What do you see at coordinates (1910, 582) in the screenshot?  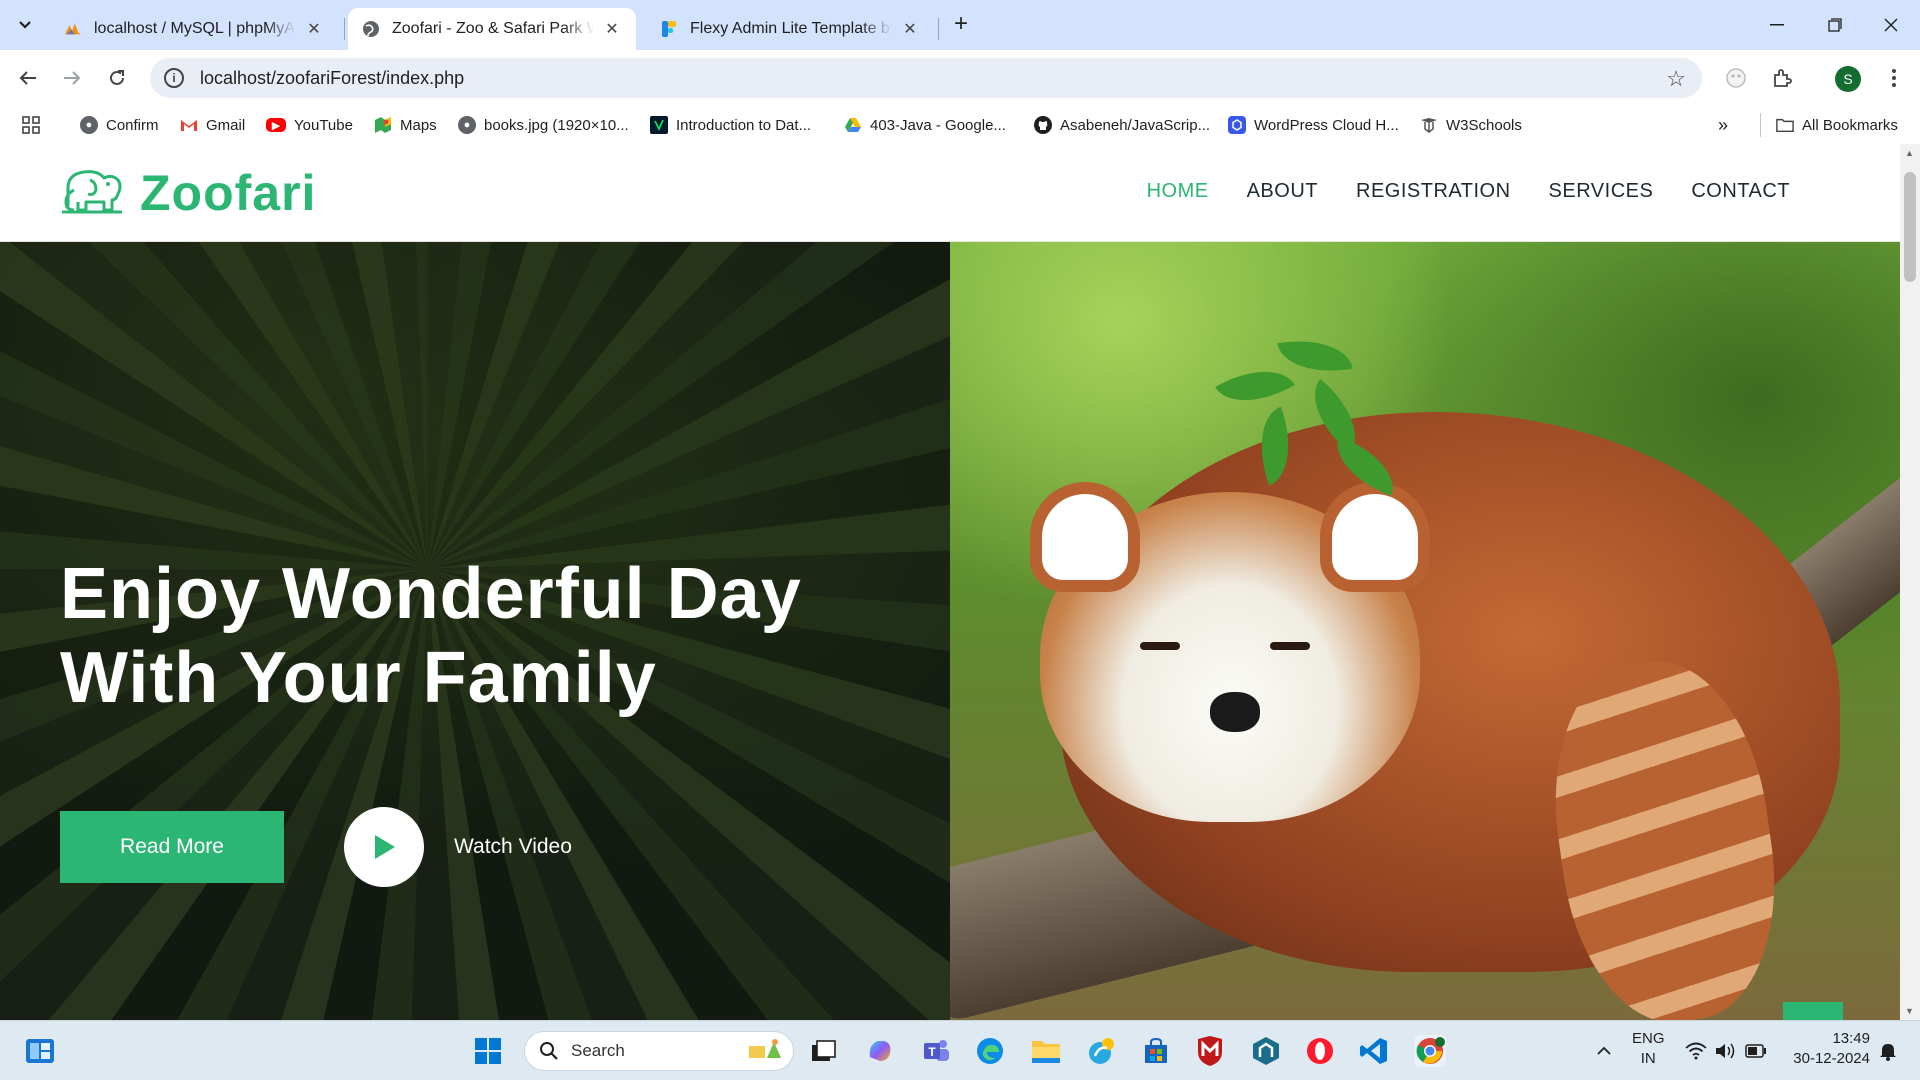 I see `page-scrollbar: ▲ ▼` at bounding box center [1910, 582].